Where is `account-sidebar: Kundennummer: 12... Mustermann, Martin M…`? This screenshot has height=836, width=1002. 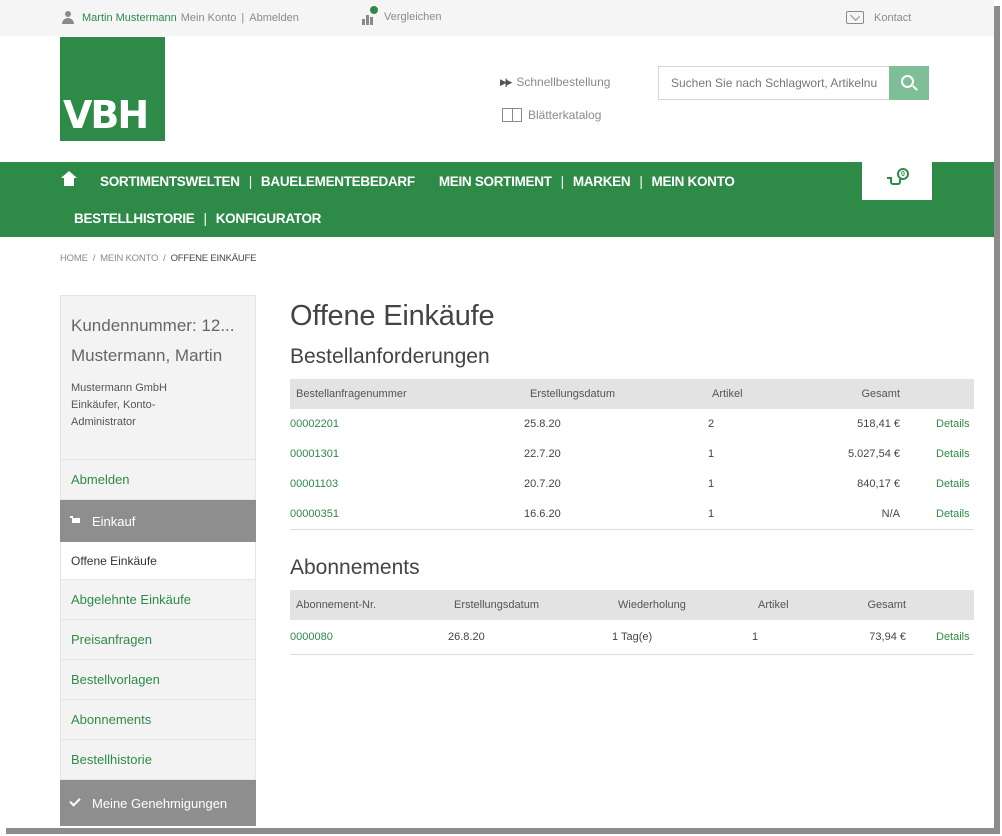 account-sidebar: Kundennummer: 12... Mustermann, Martin M… is located at coordinates (158, 561).